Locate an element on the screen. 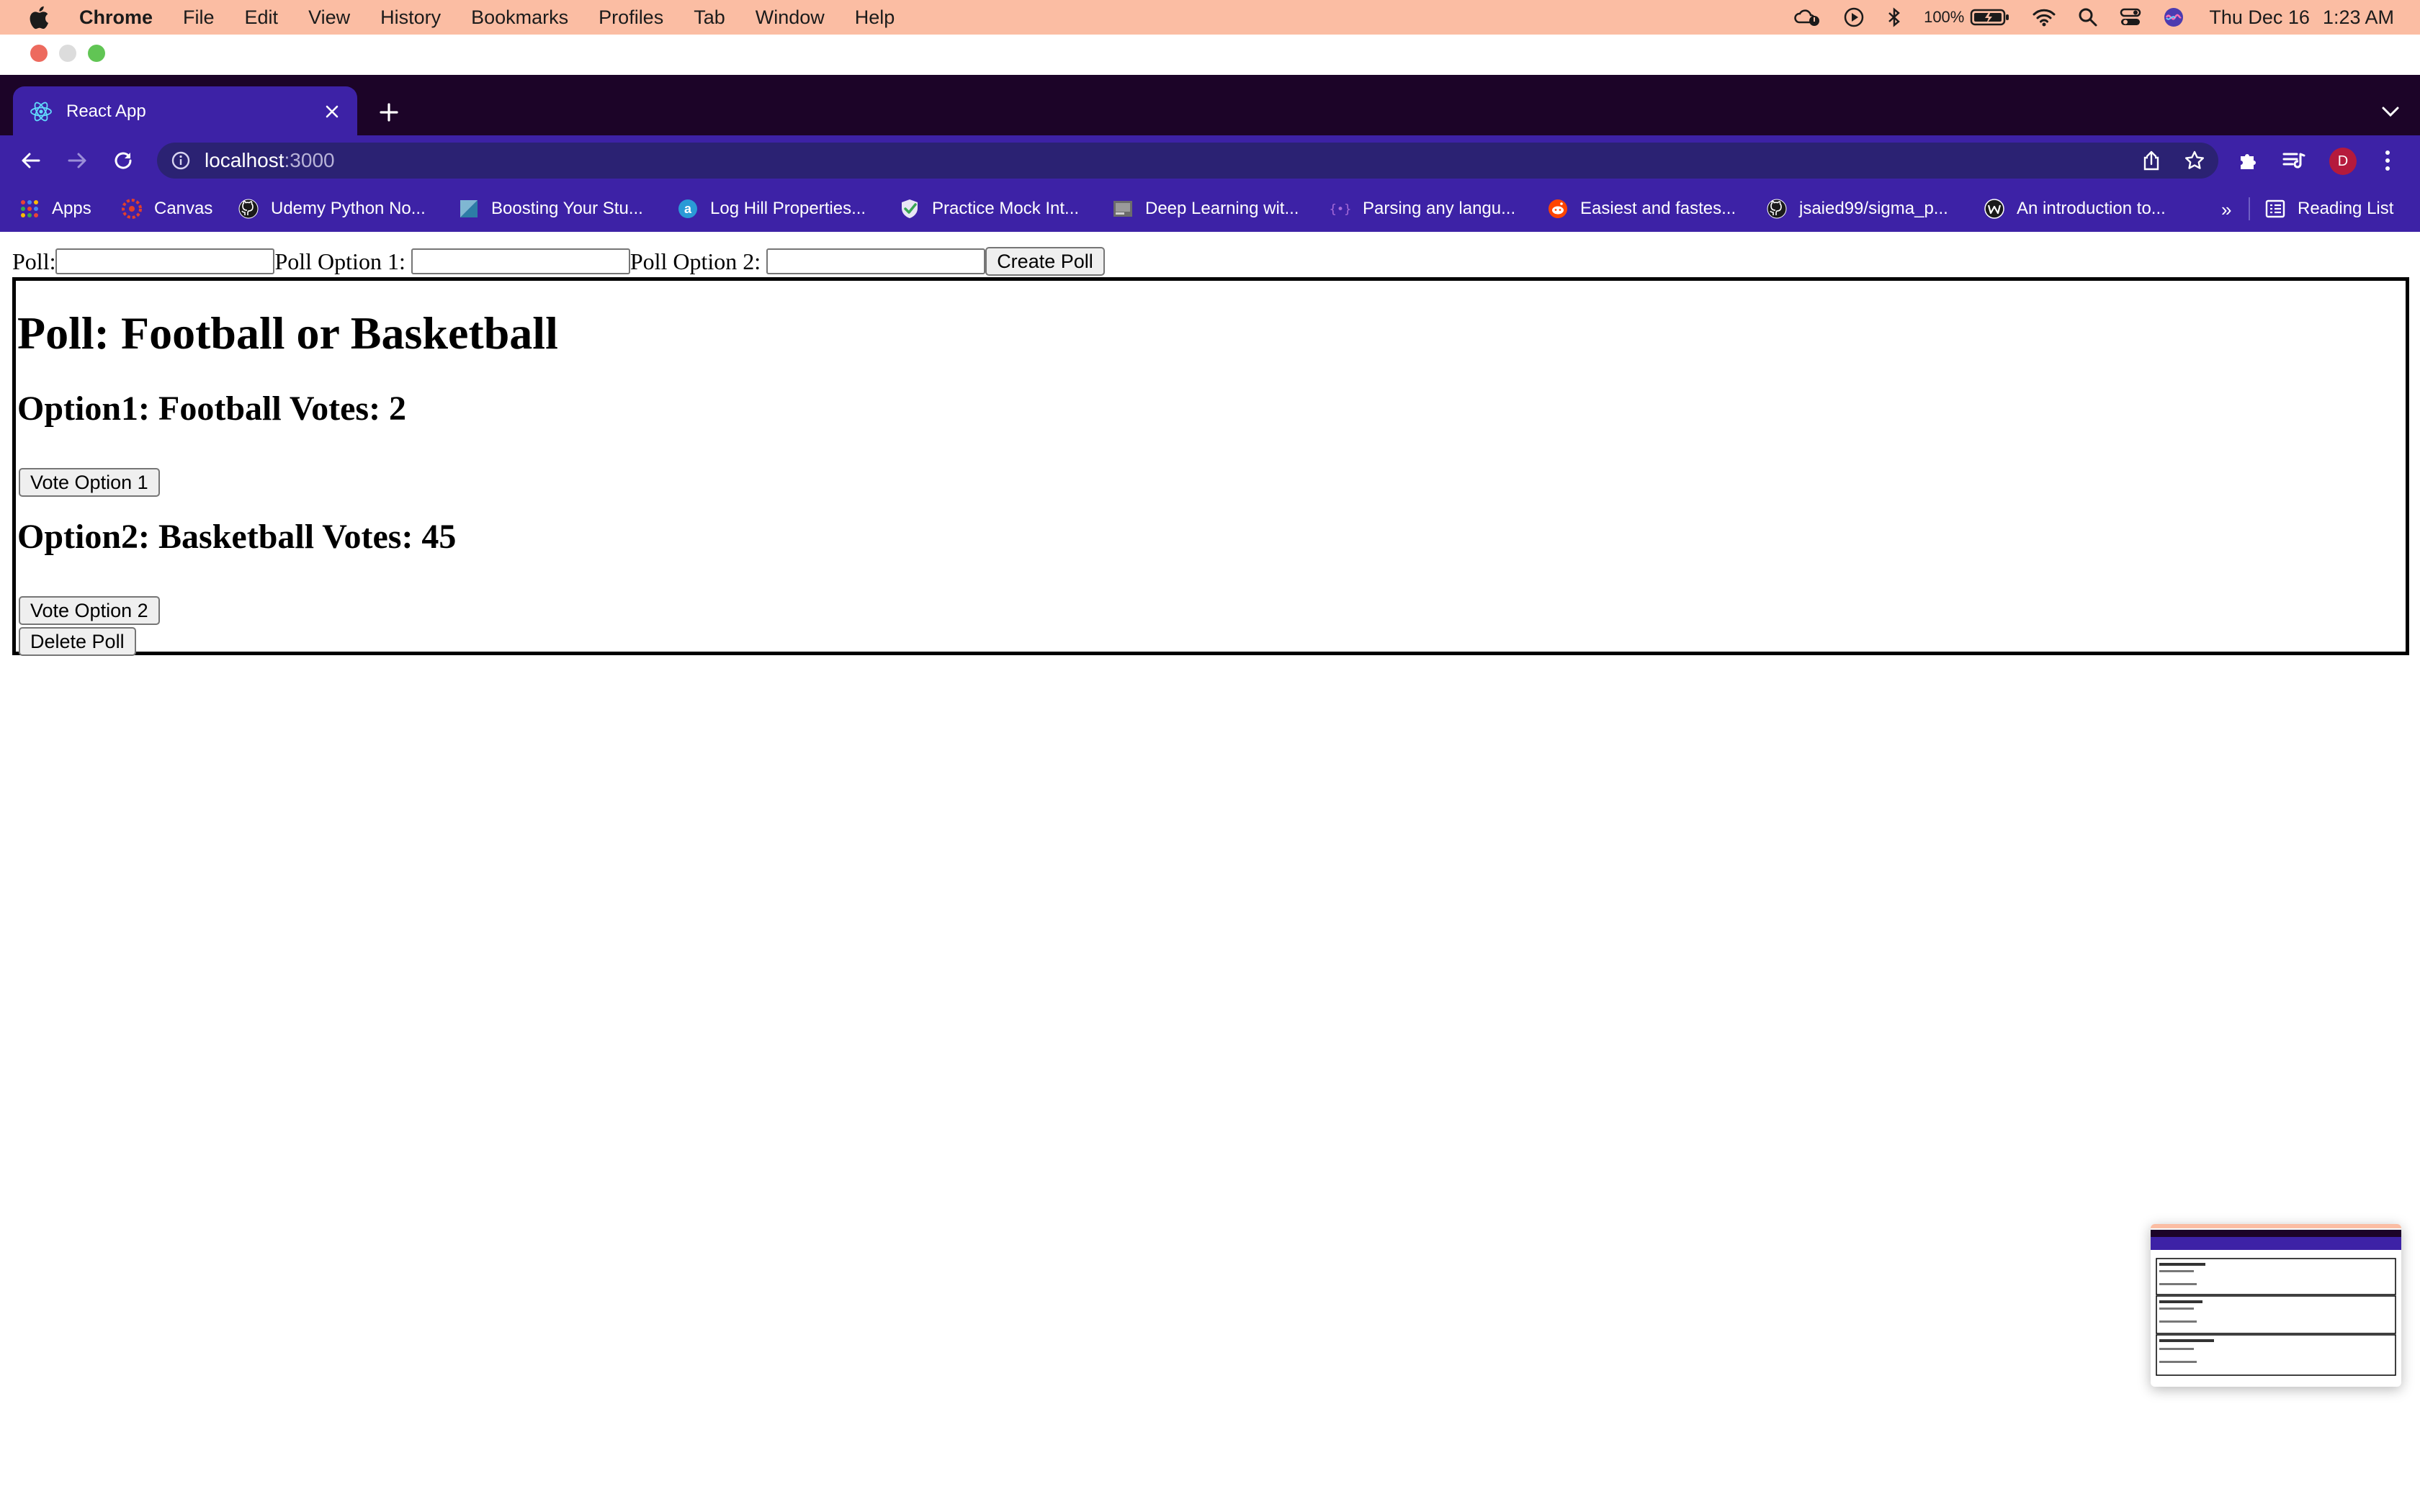 This screenshot has height=1512, width=2420. thumbnail-image is located at coordinates (2276, 1300).